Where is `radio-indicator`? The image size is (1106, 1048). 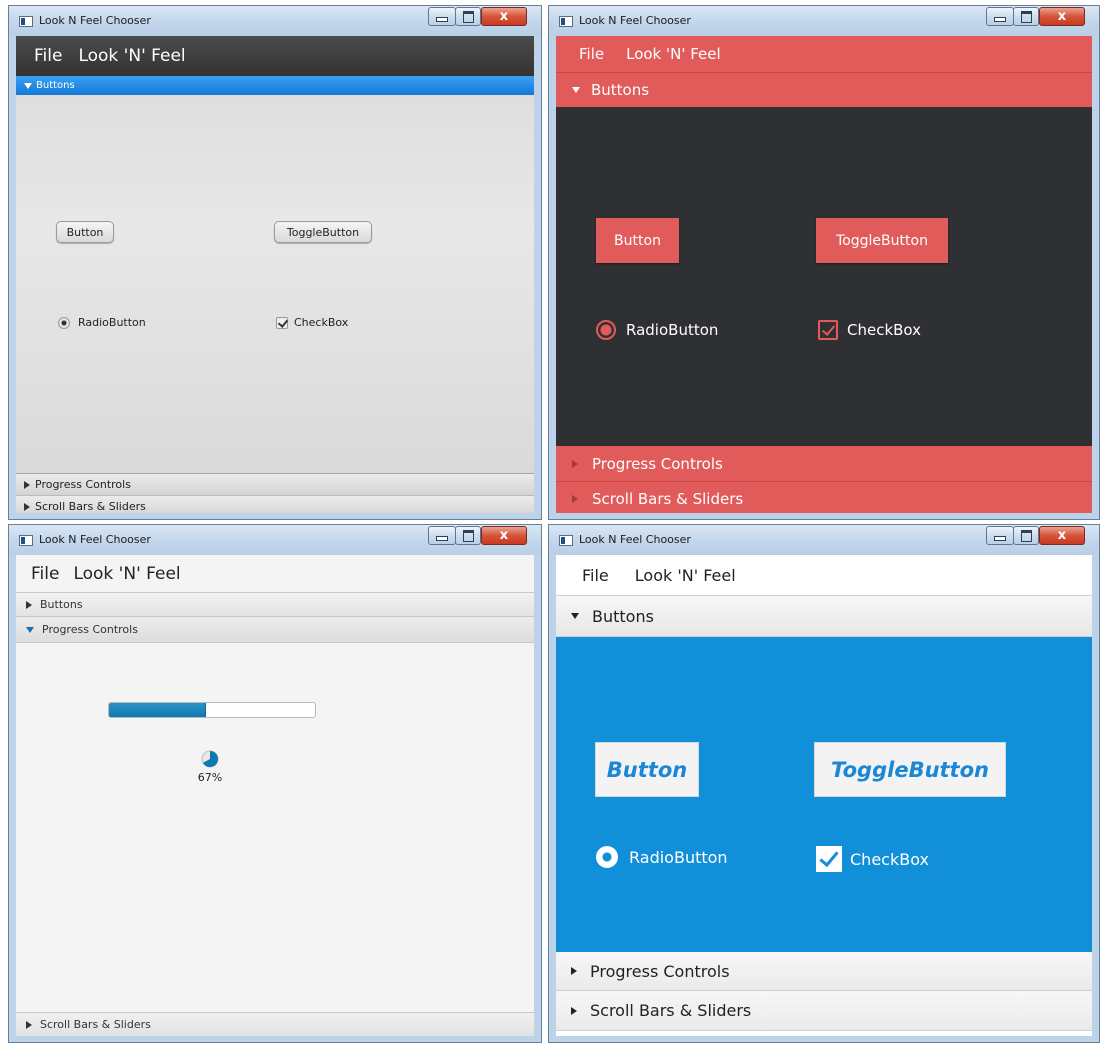 radio-indicator is located at coordinates (64, 322).